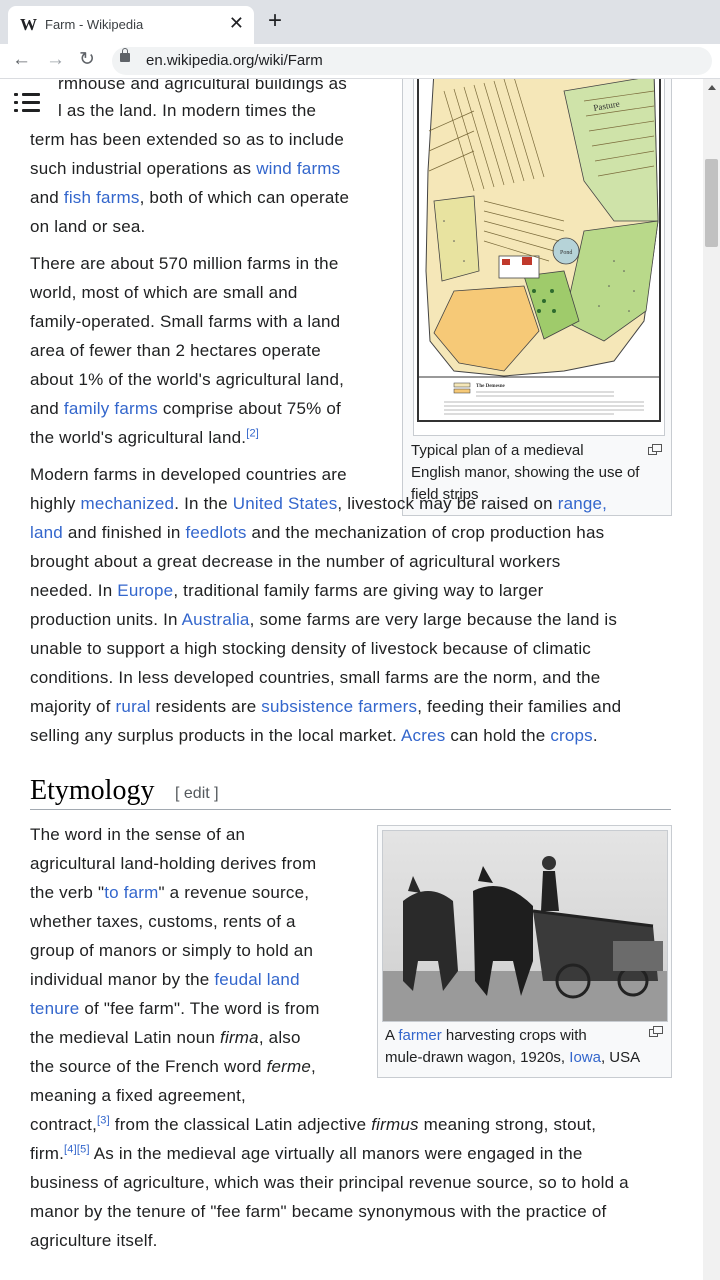  What do you see at coordinates (712, 87) in the screenshot?
I see `scroll-up-icon` at bounding box center [712, 87].